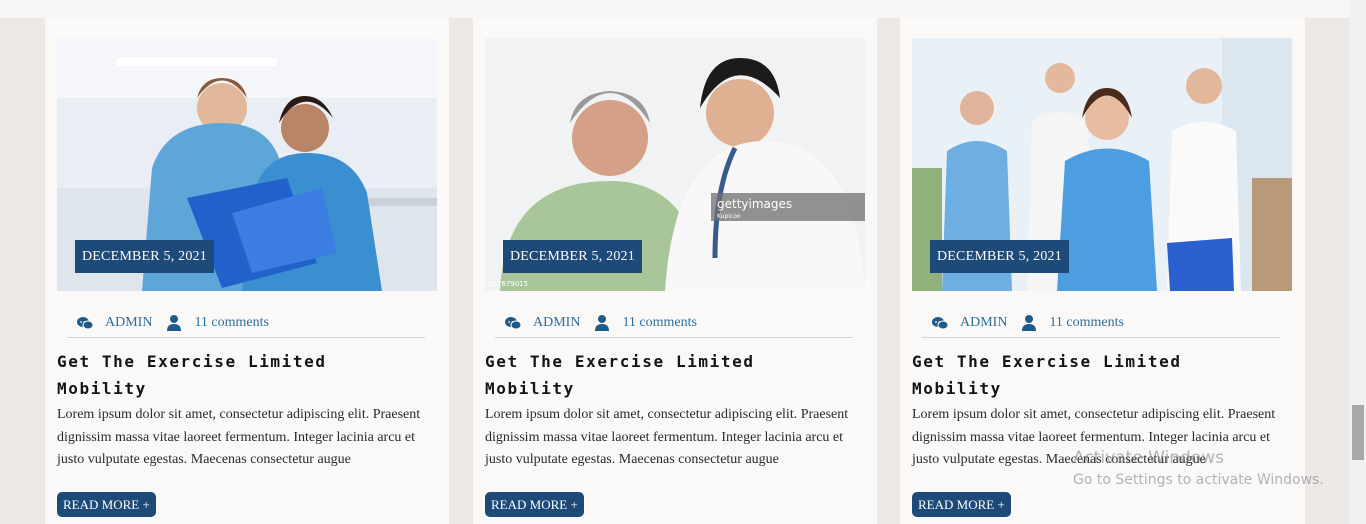 The height and width of the screenshot is (524, 1366). I want to click on top-strip, so click(675, 9).